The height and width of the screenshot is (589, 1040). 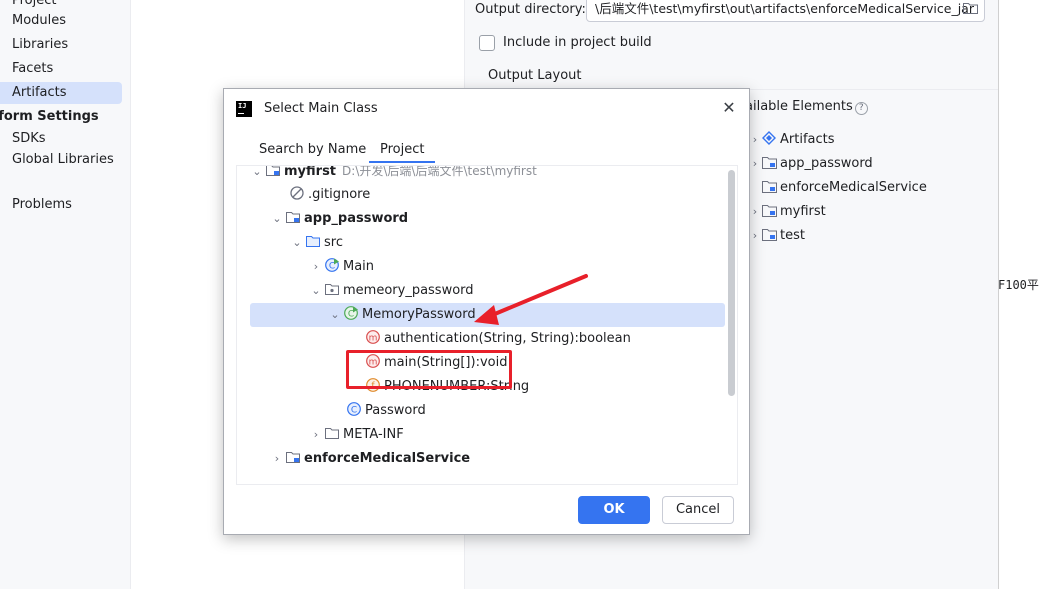 I want to click on annotation-arrow-icon, so click(x=531, y=299).